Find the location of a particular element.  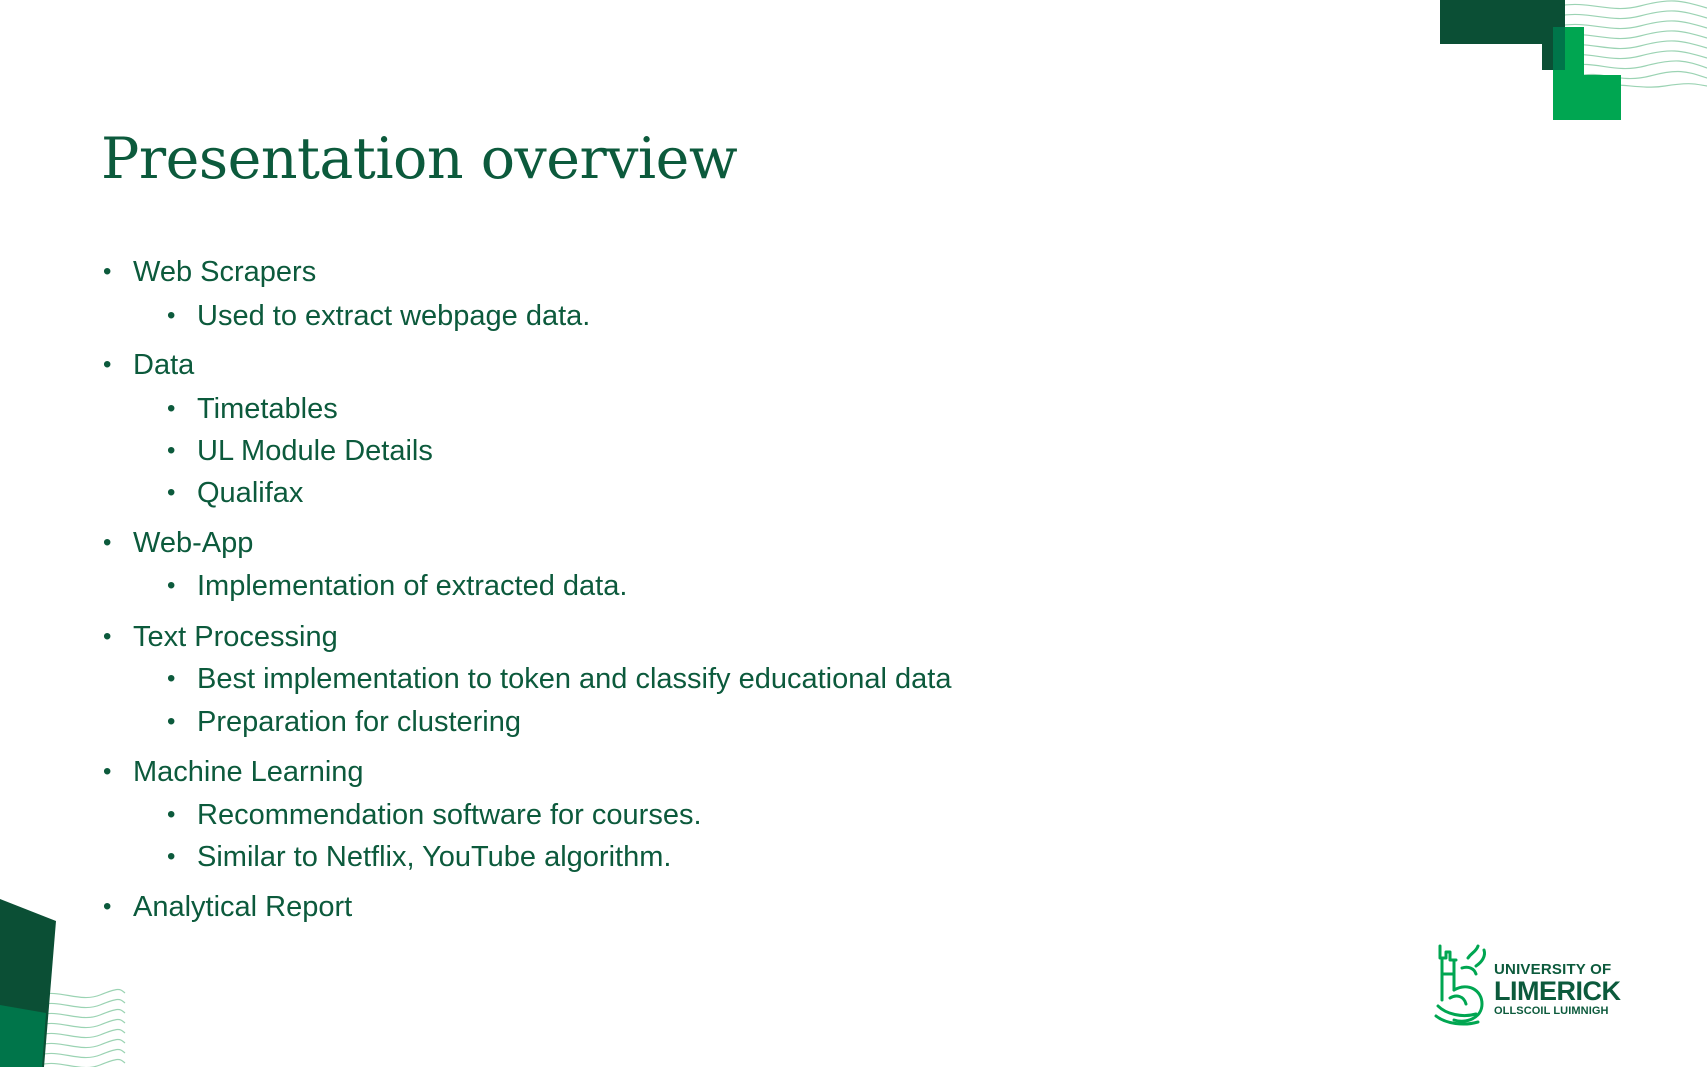

bullet-text: Machine Learning is located at coordinates (248, 772).